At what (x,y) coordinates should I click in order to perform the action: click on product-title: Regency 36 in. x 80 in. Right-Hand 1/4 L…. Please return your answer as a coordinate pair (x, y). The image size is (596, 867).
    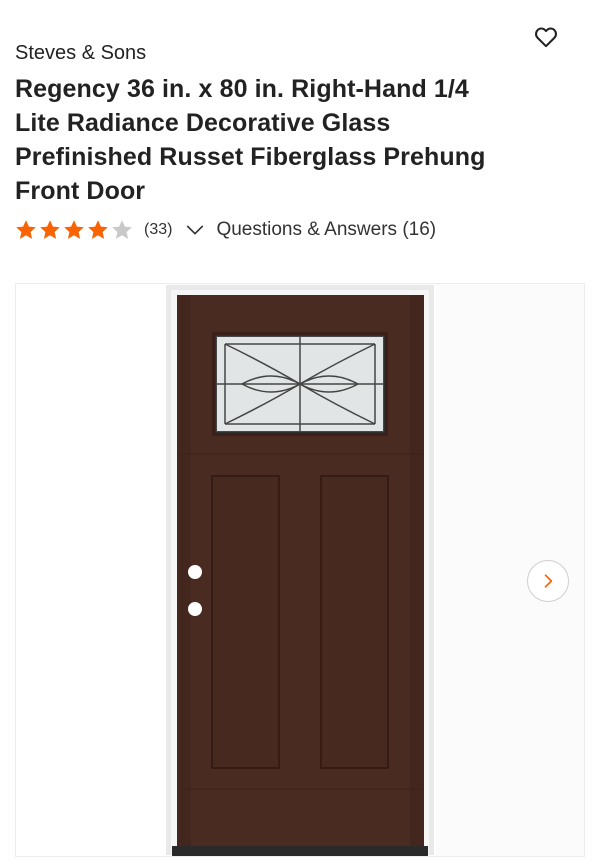
    Looking at the image, I should click on (250, 140).